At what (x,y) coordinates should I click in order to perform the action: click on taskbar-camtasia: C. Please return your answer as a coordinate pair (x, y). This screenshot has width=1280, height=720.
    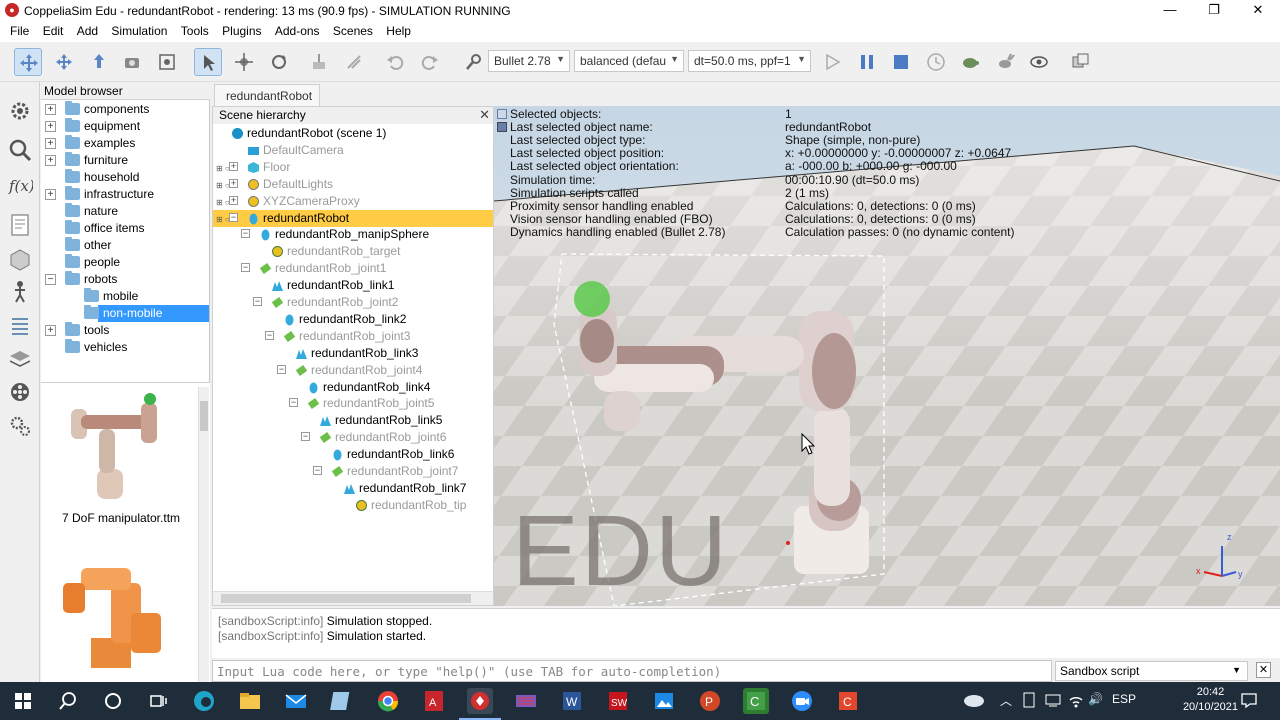
    Looking at the image, I should click on (756, 701).